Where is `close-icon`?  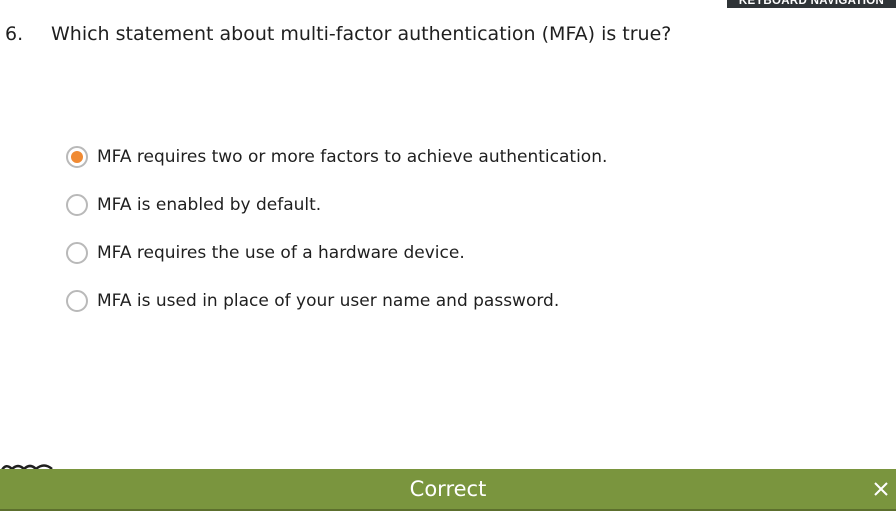
close-icon is located at coordinates (881, 489).